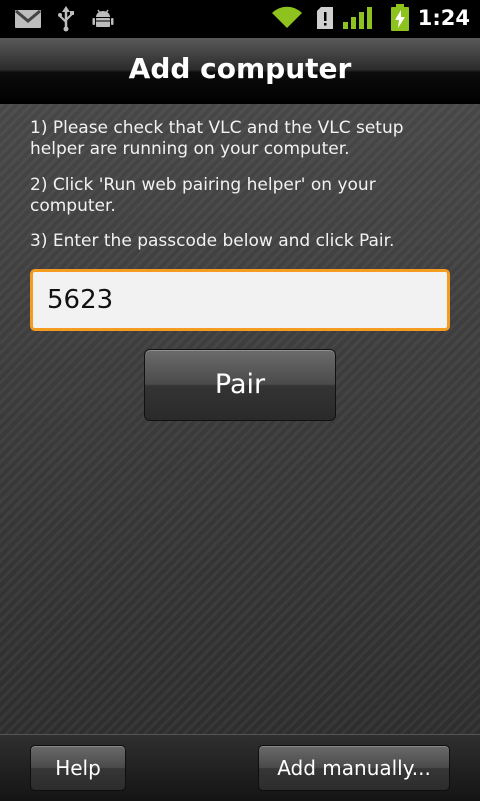 The image size is (480, 801). What do you see at coordinates (240, 68) in the screenshot?
I see `page-title: Add computer` at bounding box center [240, 68].